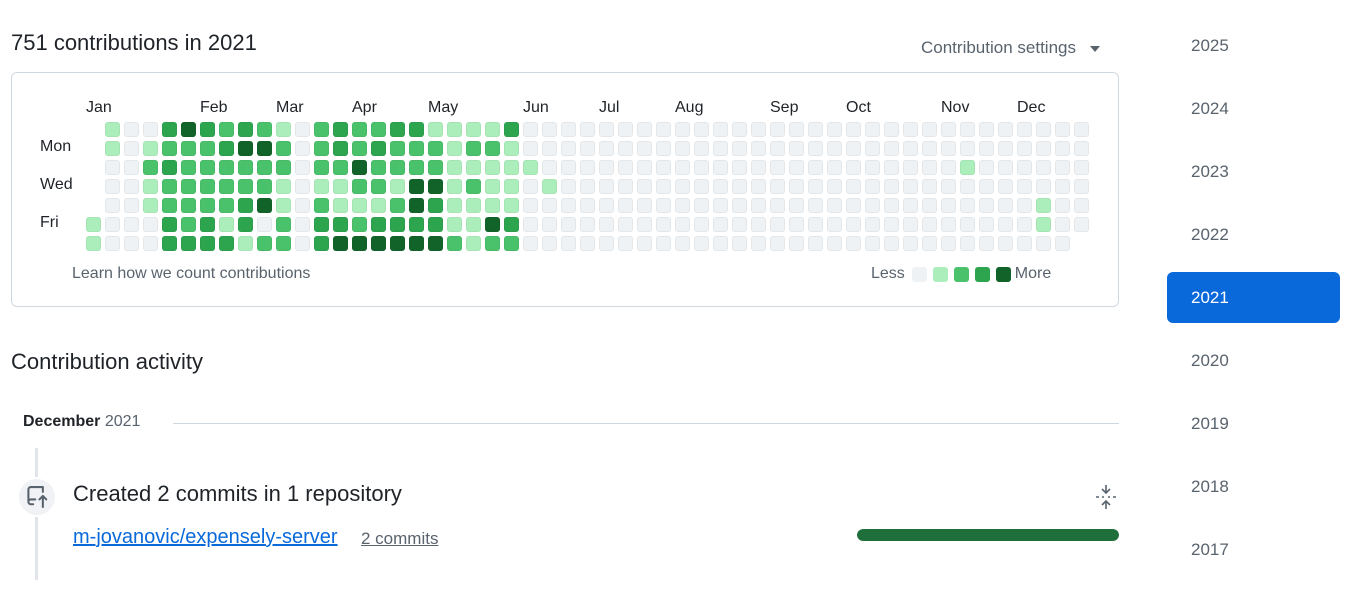  Describe the element at coordinates (1253, 297) in the screenshot. I see `year-link-2021: 2021` at that location.